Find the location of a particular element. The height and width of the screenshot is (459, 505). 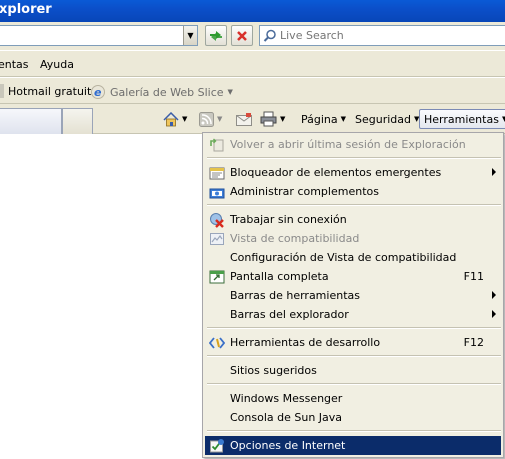

address-toolbar: ▼ is located at coordinates (252, 36).